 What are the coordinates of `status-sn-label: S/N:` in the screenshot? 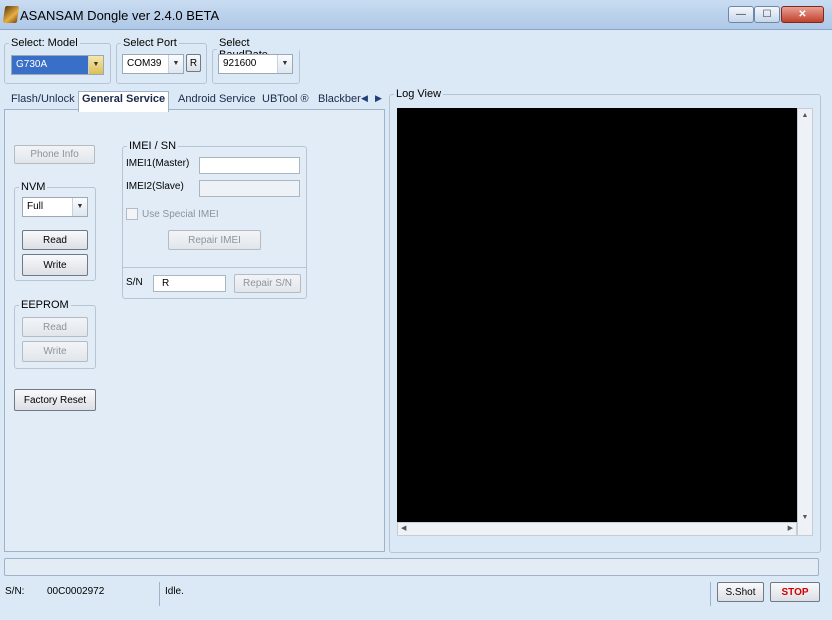 It's located at (15, 591).